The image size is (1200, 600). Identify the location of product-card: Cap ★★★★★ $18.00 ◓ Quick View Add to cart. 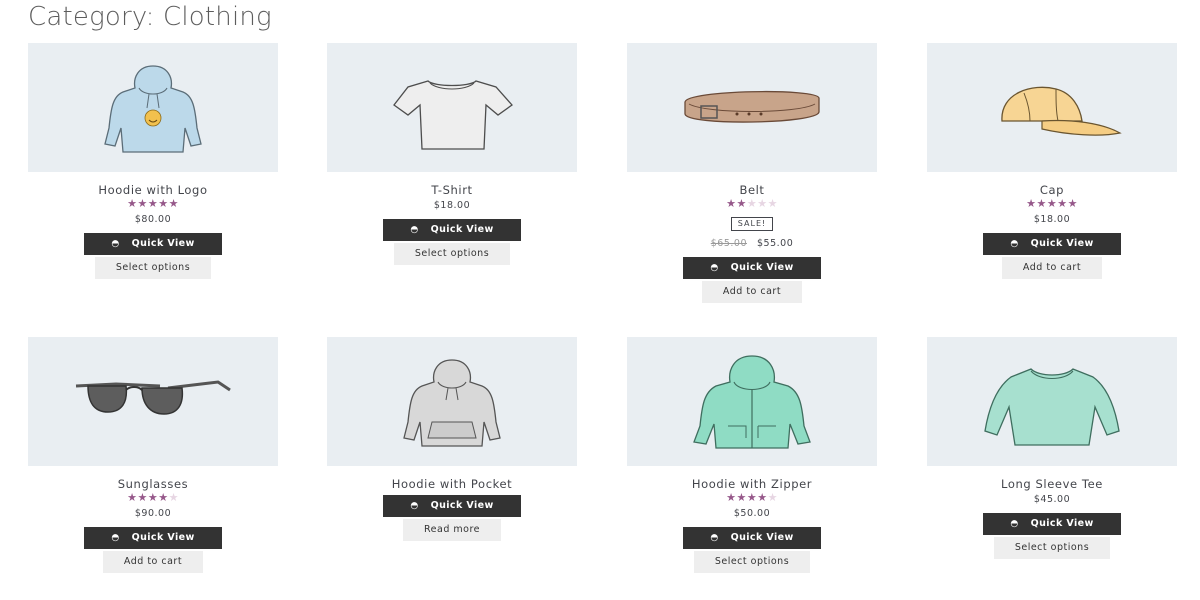
(1052, 161).